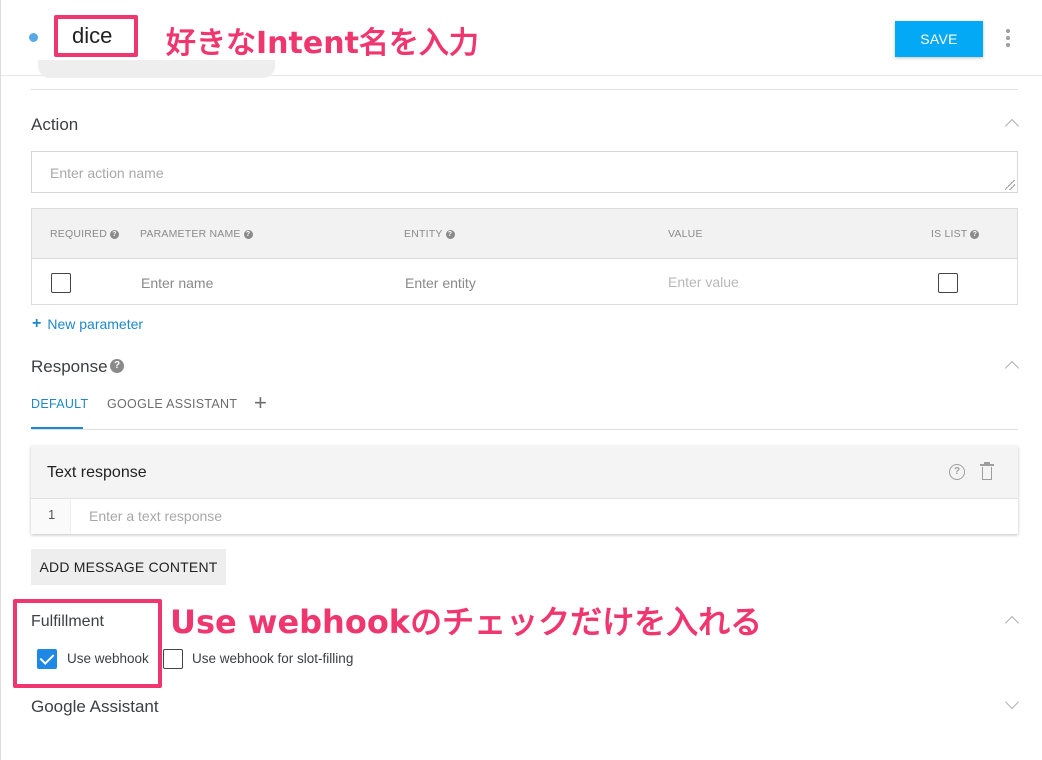 The height and width of the screenshot is (760, 1042). Describe the element at coordinates (128, 567) in the screenshot. I see `add-message-content-button: ADD MESSAGE CONTENT` at that location.